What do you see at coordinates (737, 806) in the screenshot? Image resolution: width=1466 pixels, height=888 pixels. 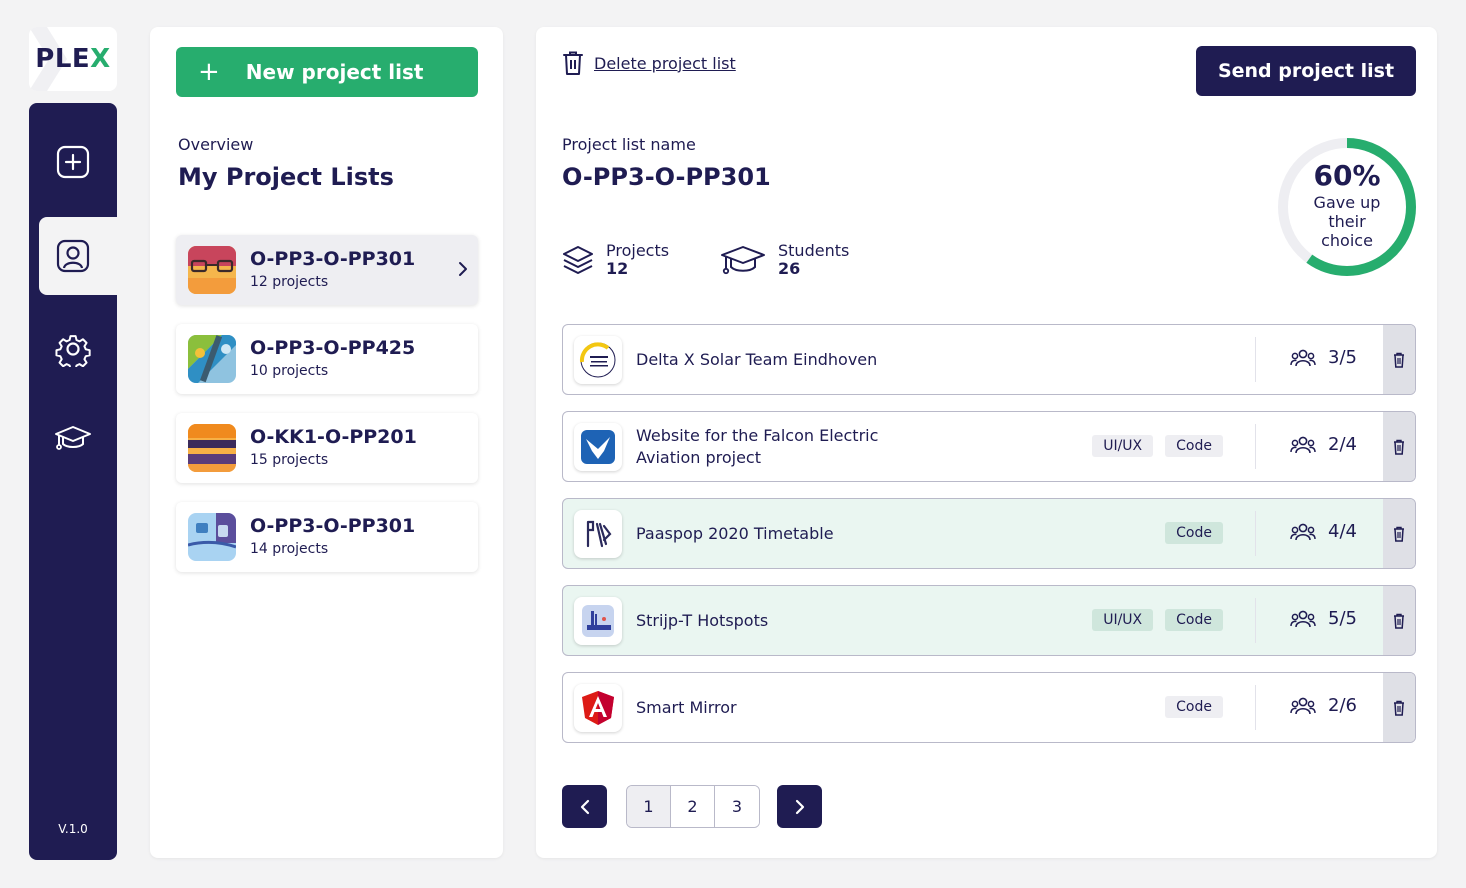 I see `page-button: 3` at bounding box center [737, 806].